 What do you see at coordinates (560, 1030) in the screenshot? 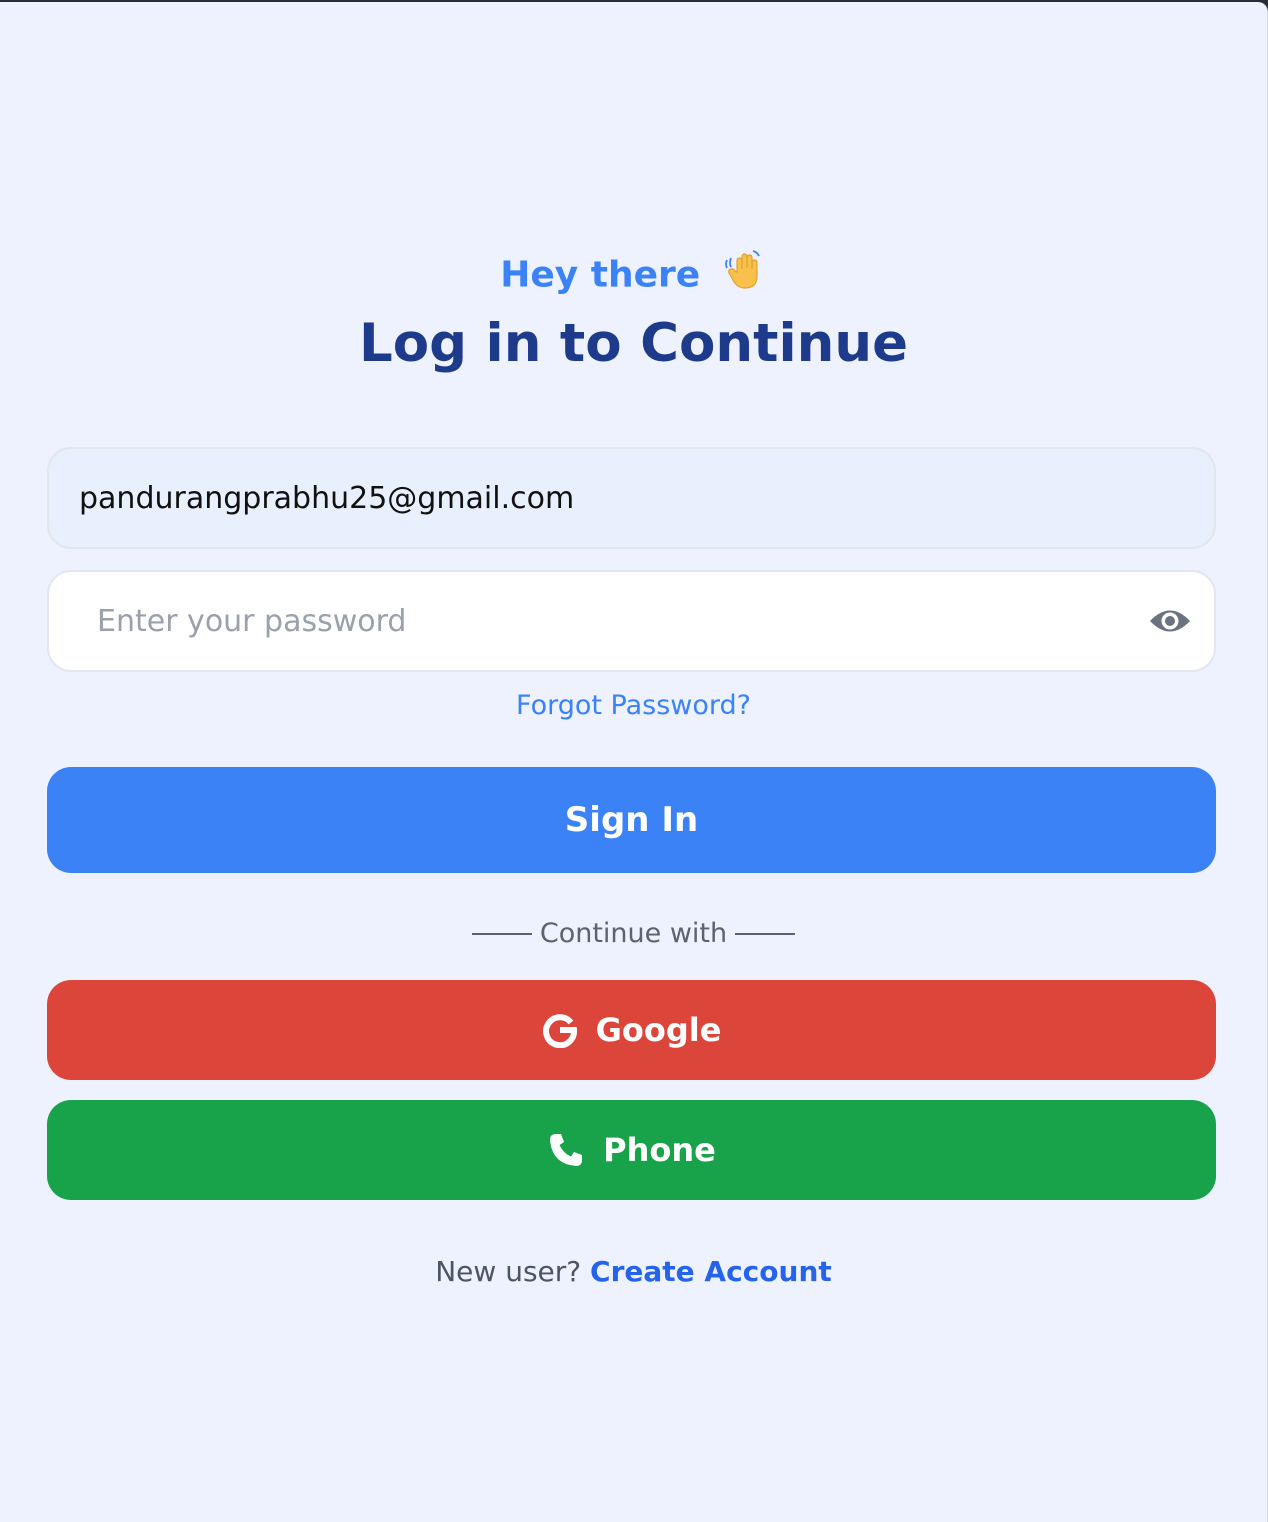
I see `google-icon` at bounding box center [560, 1030].